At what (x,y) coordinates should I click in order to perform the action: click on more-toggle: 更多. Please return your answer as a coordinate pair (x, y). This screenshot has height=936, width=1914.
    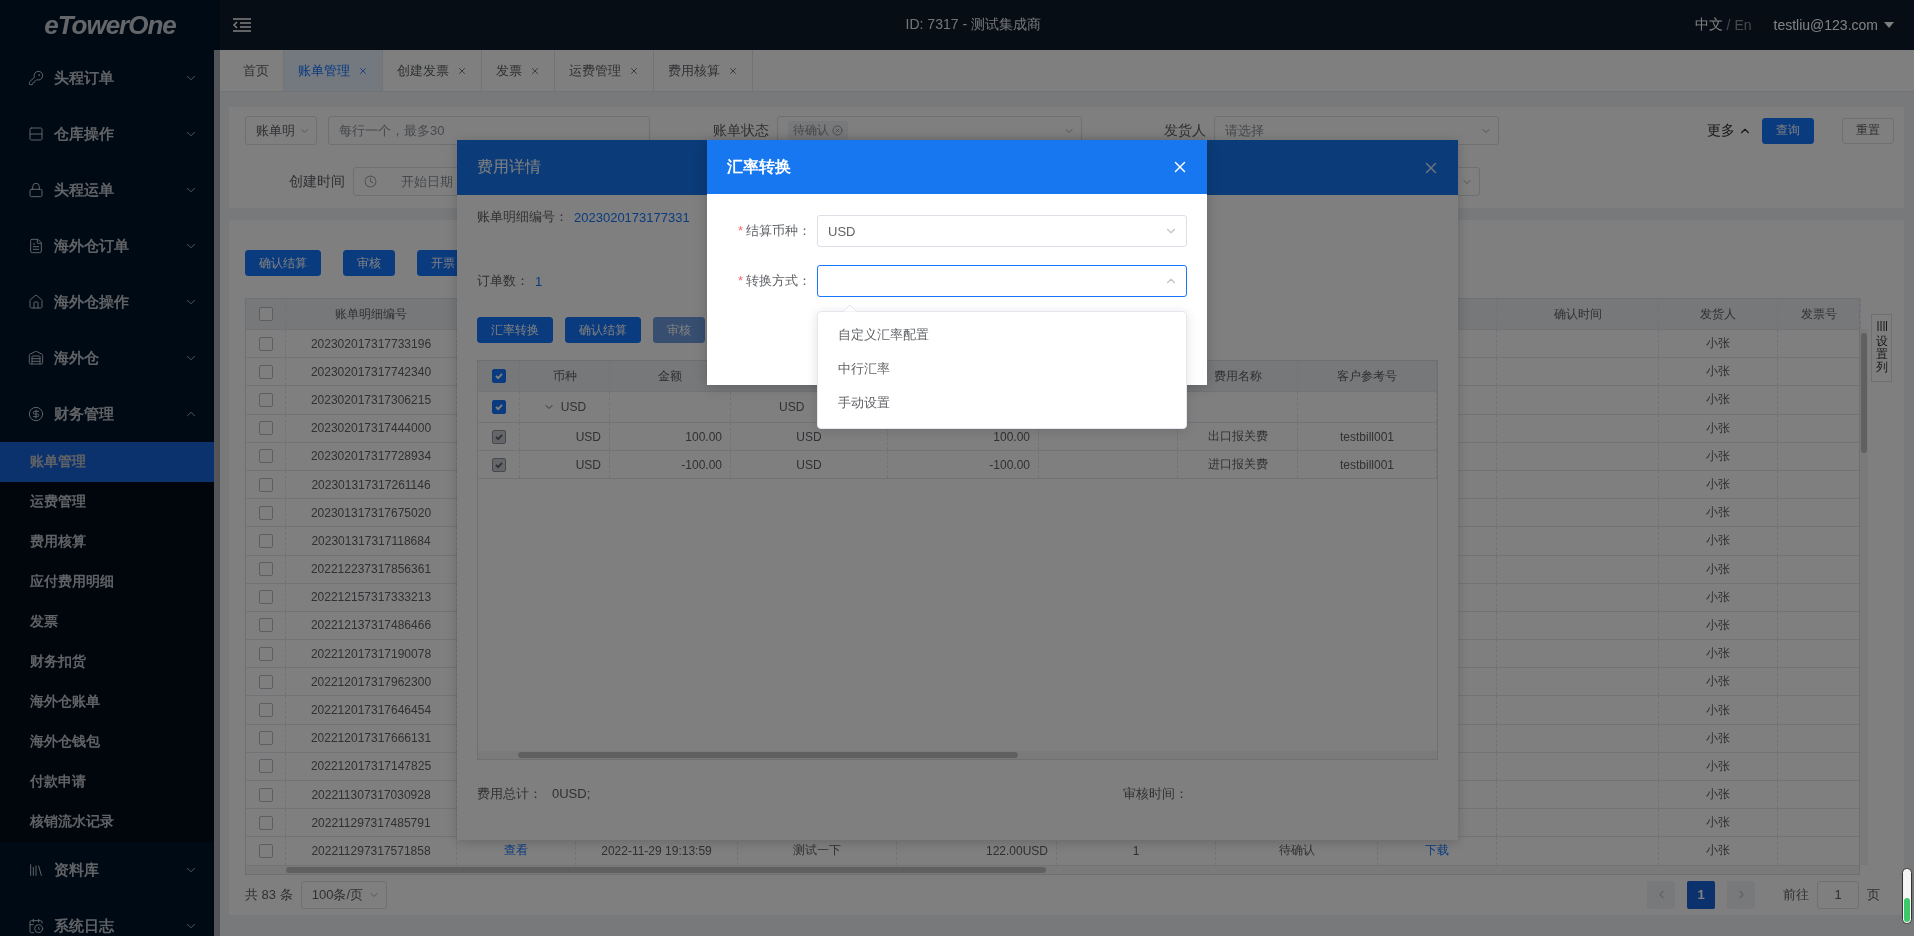
    Looking at the image, I should click on (1729, 130).